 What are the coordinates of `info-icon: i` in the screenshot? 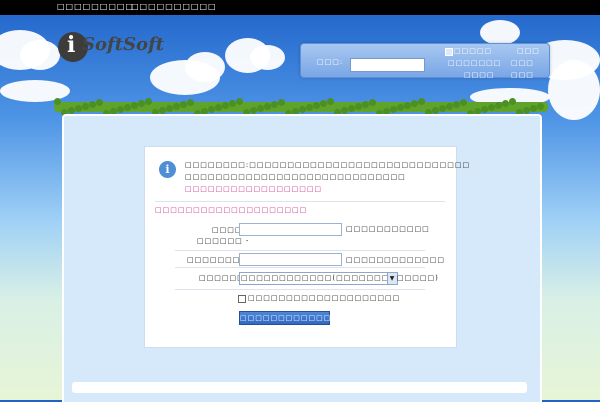 It's located at (167, 169).